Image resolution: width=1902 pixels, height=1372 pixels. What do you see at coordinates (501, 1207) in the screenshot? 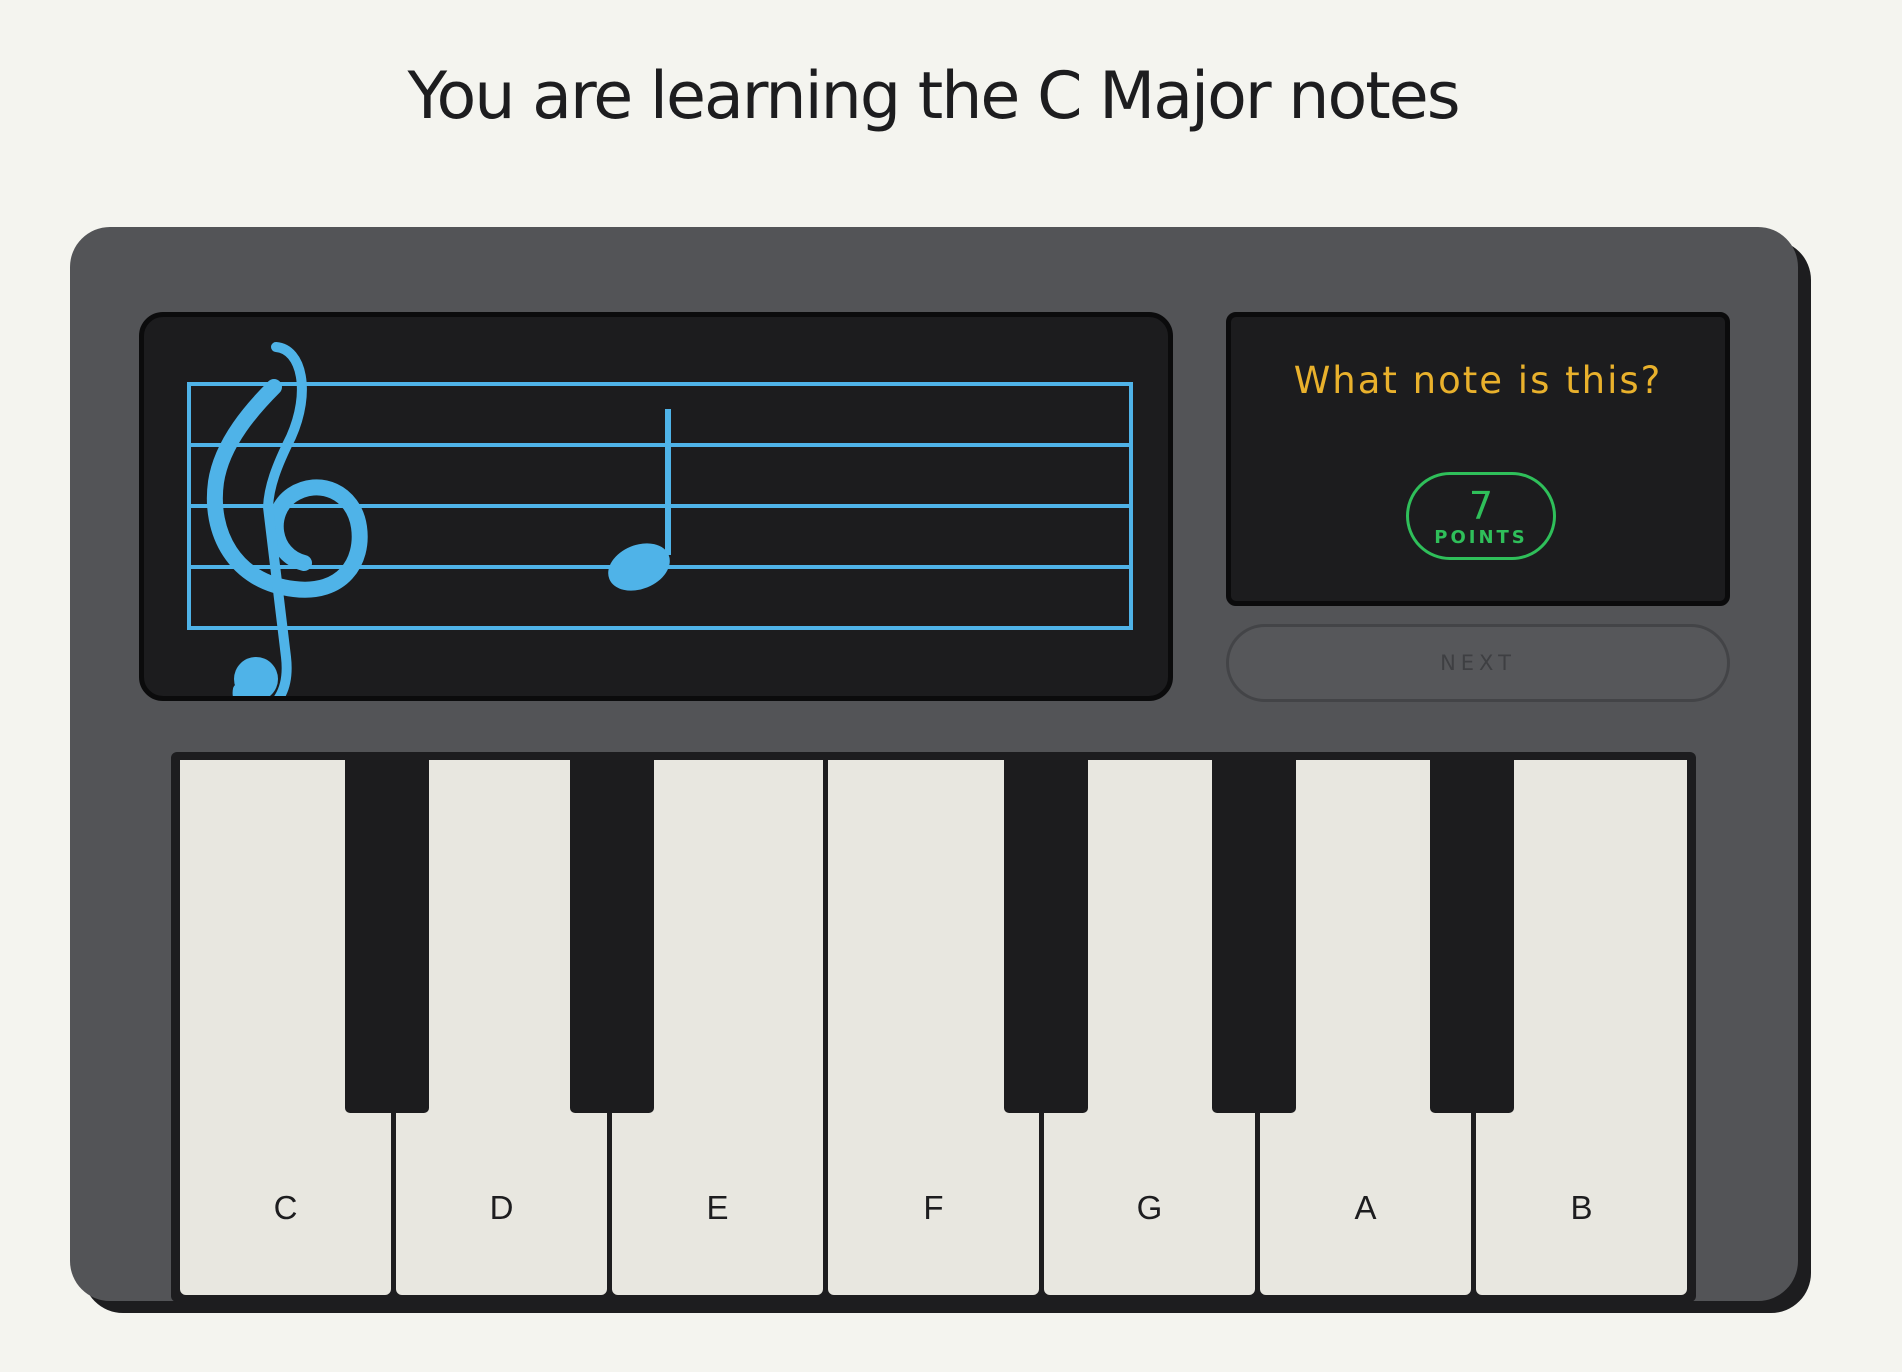
I see `key-label: D` at bounding box center [501, 1207].